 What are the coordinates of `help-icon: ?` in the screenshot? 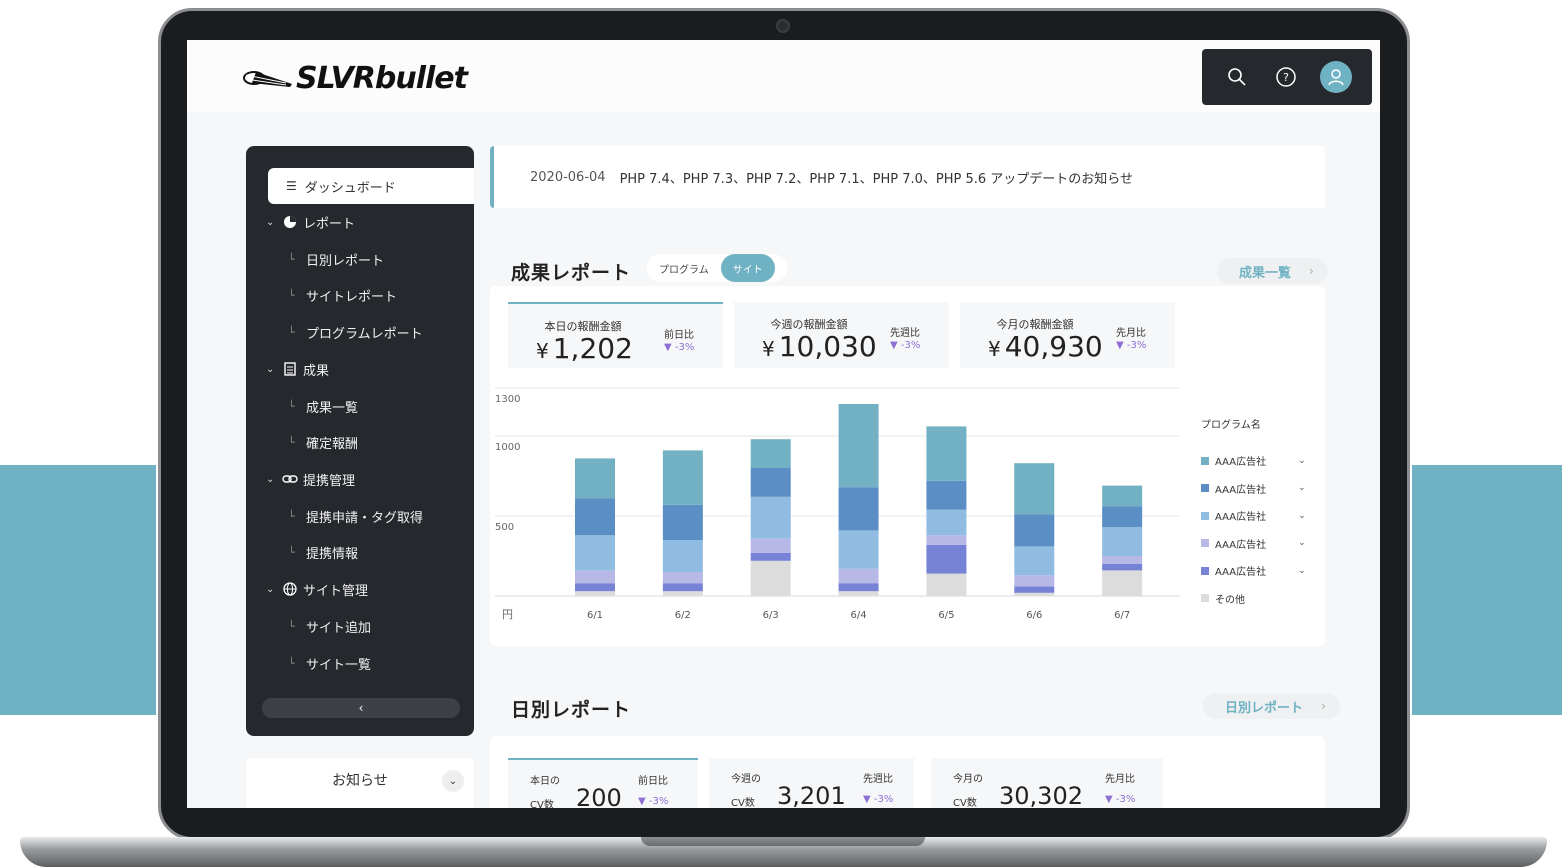 It's located at (1286, 77).